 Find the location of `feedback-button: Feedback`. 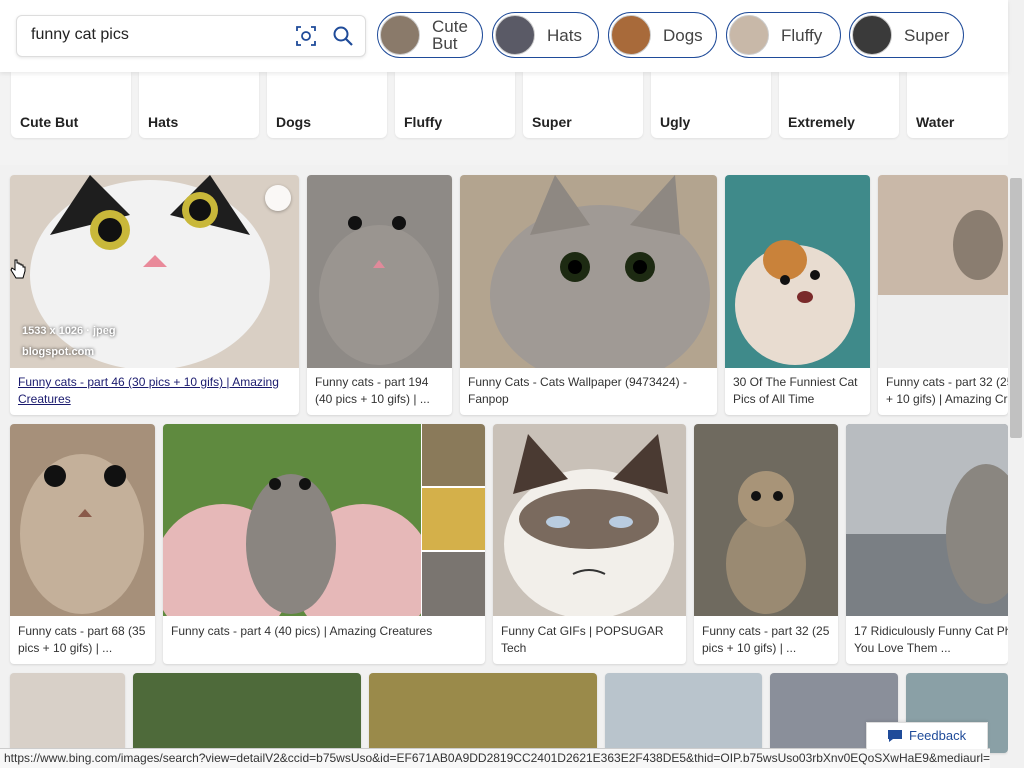

feedback-button: Feedback is located at coordinates (927, 735).